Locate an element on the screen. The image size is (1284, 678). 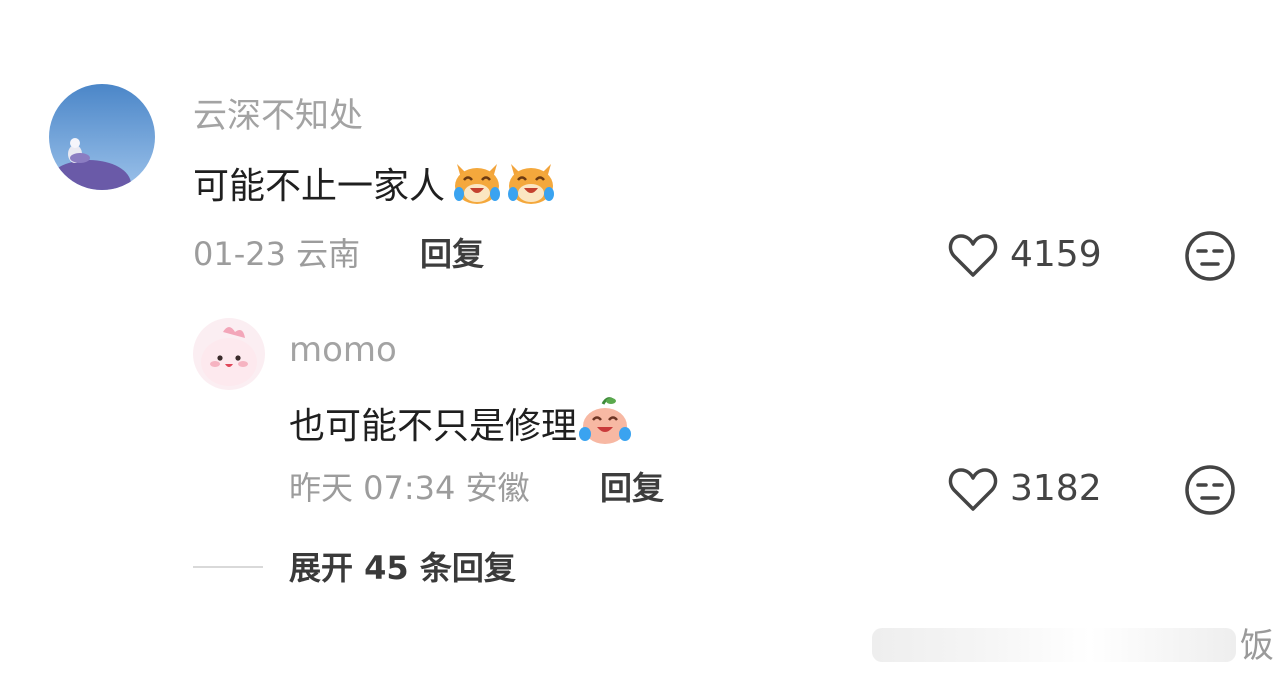
like-button: 4159 is located at coordinates (1028, 255).